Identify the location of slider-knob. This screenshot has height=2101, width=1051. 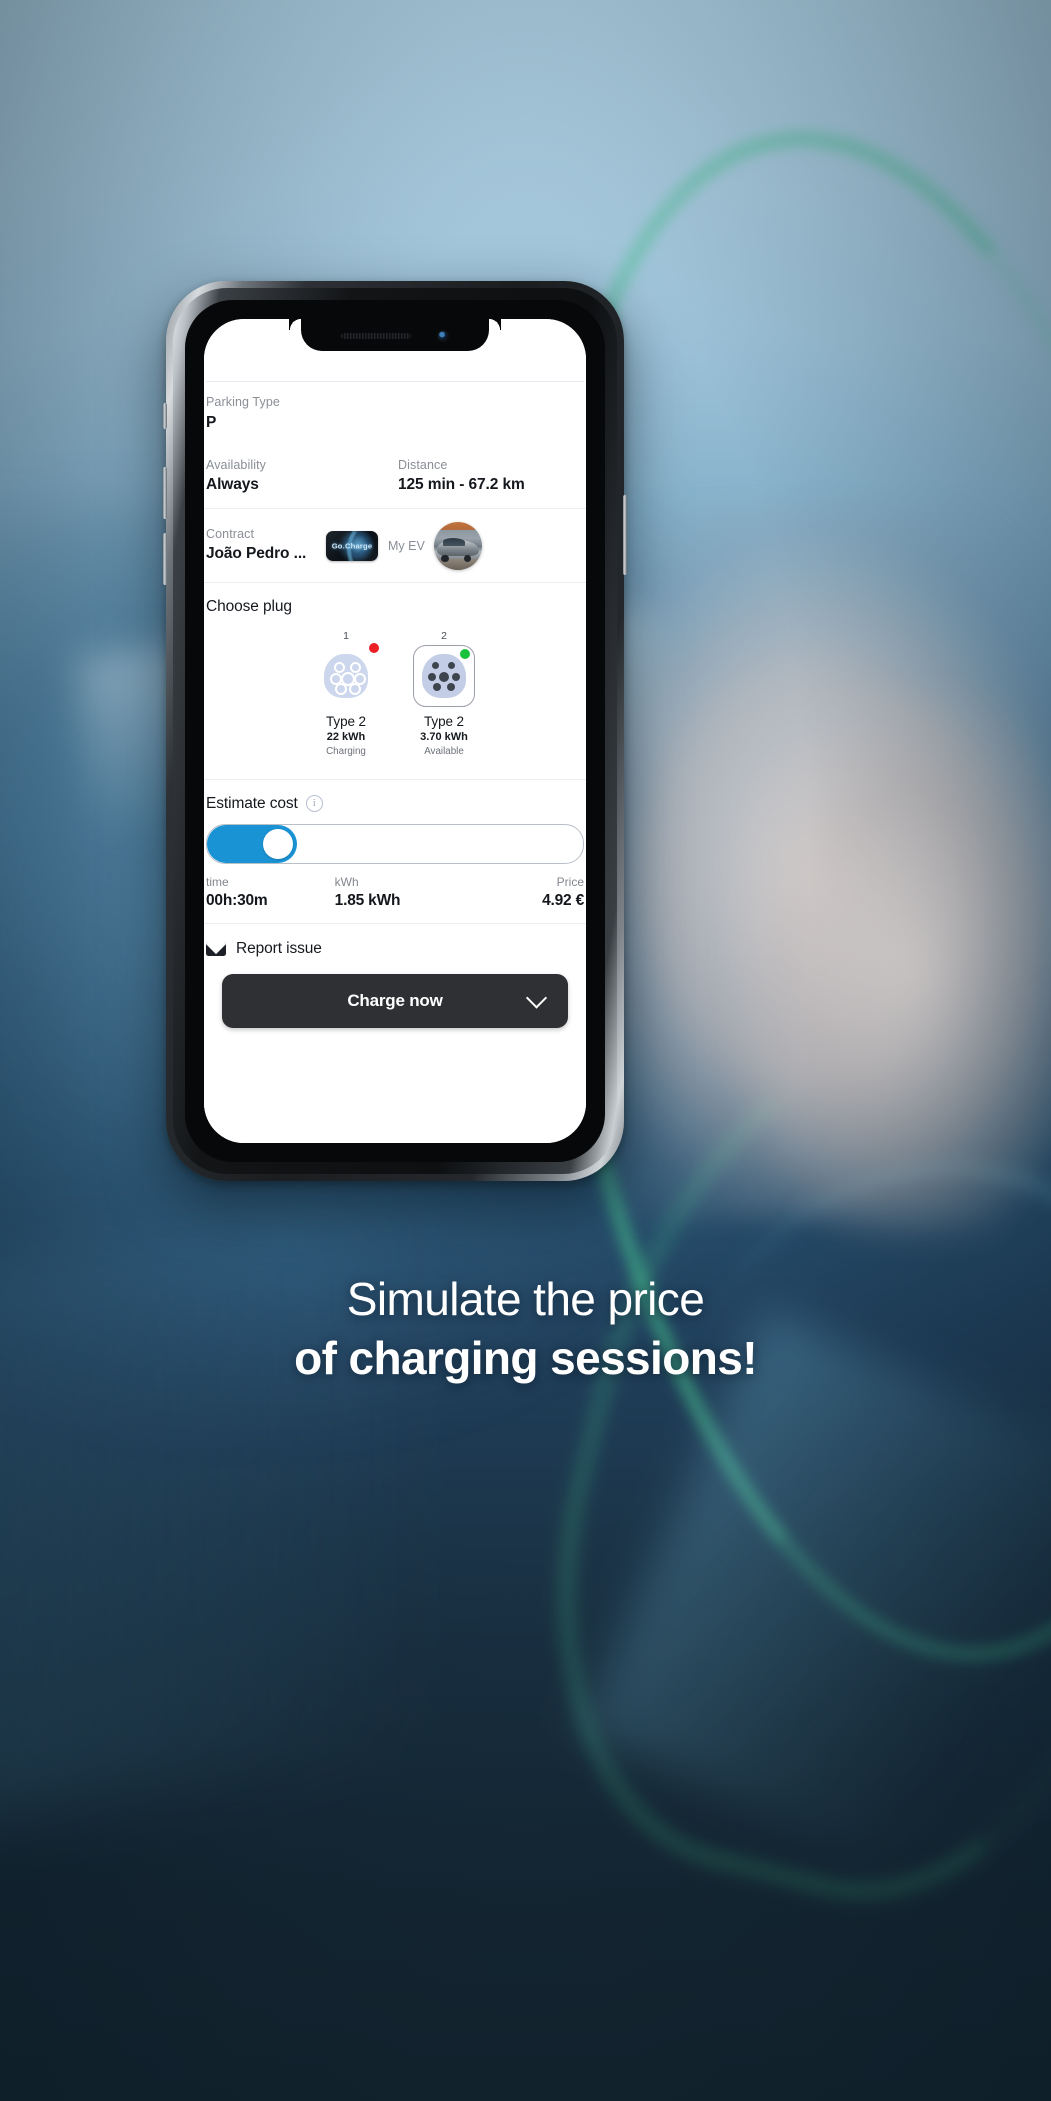
(278, 843).